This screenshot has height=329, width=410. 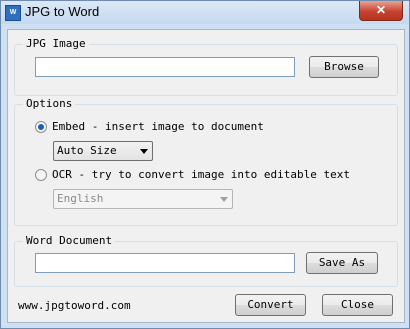 I want to click on size-select: Auto Size, so click(x=103, y=151).